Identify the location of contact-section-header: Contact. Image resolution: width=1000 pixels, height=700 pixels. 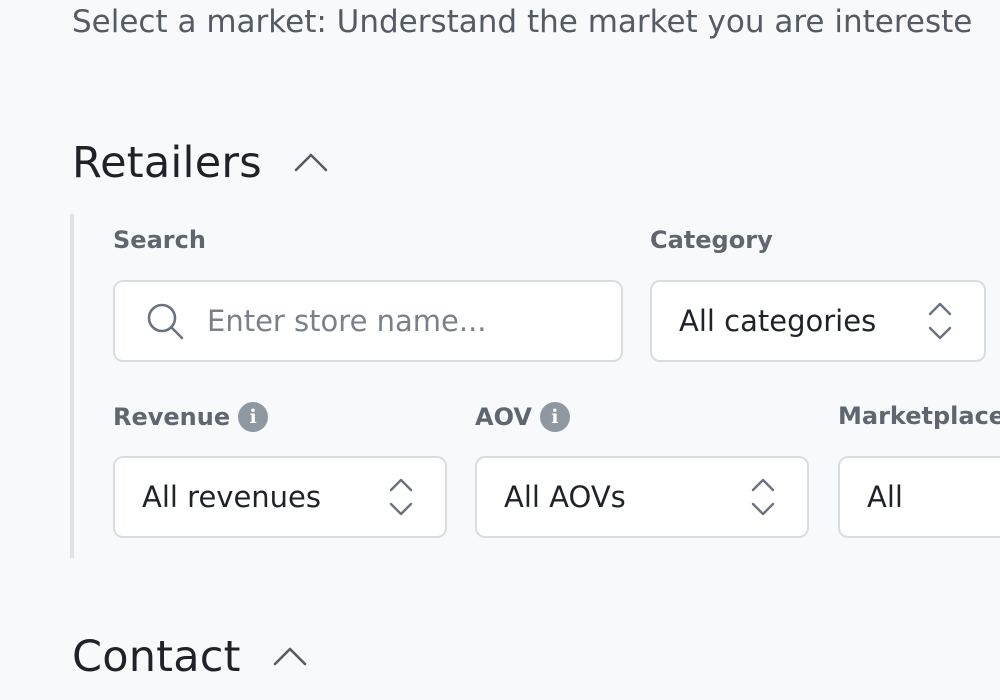
(189, 657).